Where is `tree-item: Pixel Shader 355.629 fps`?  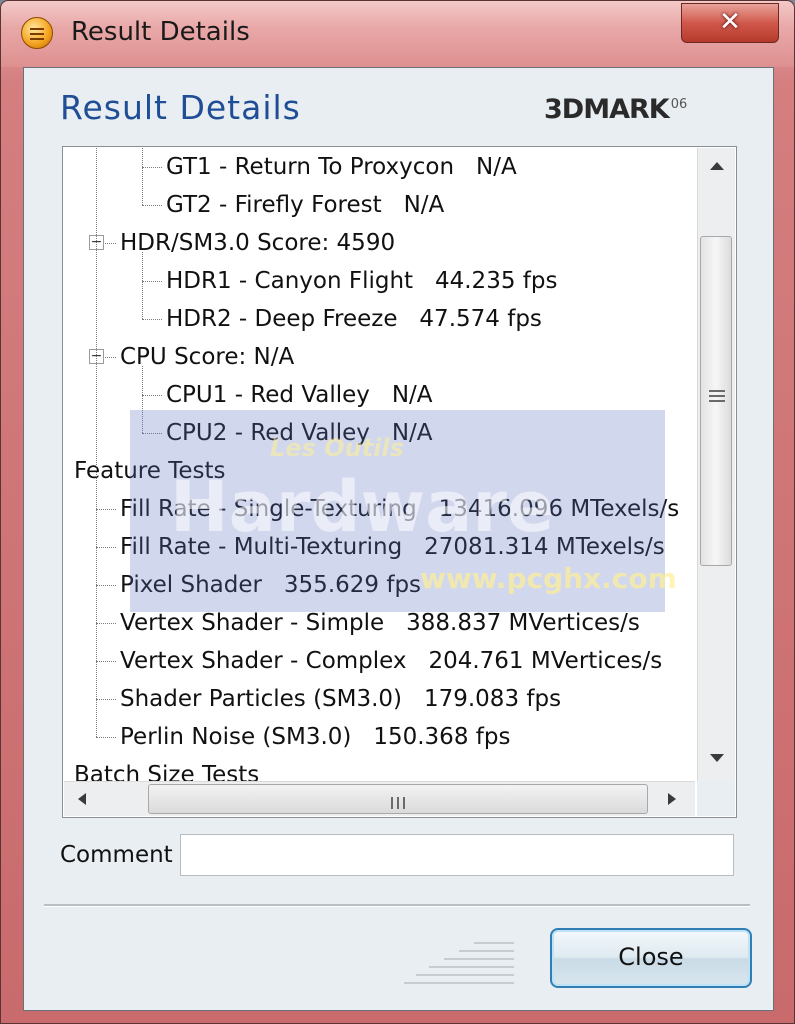
tree-item: Pixel Shader 355.629 fps is located at coordinates (270, 585).